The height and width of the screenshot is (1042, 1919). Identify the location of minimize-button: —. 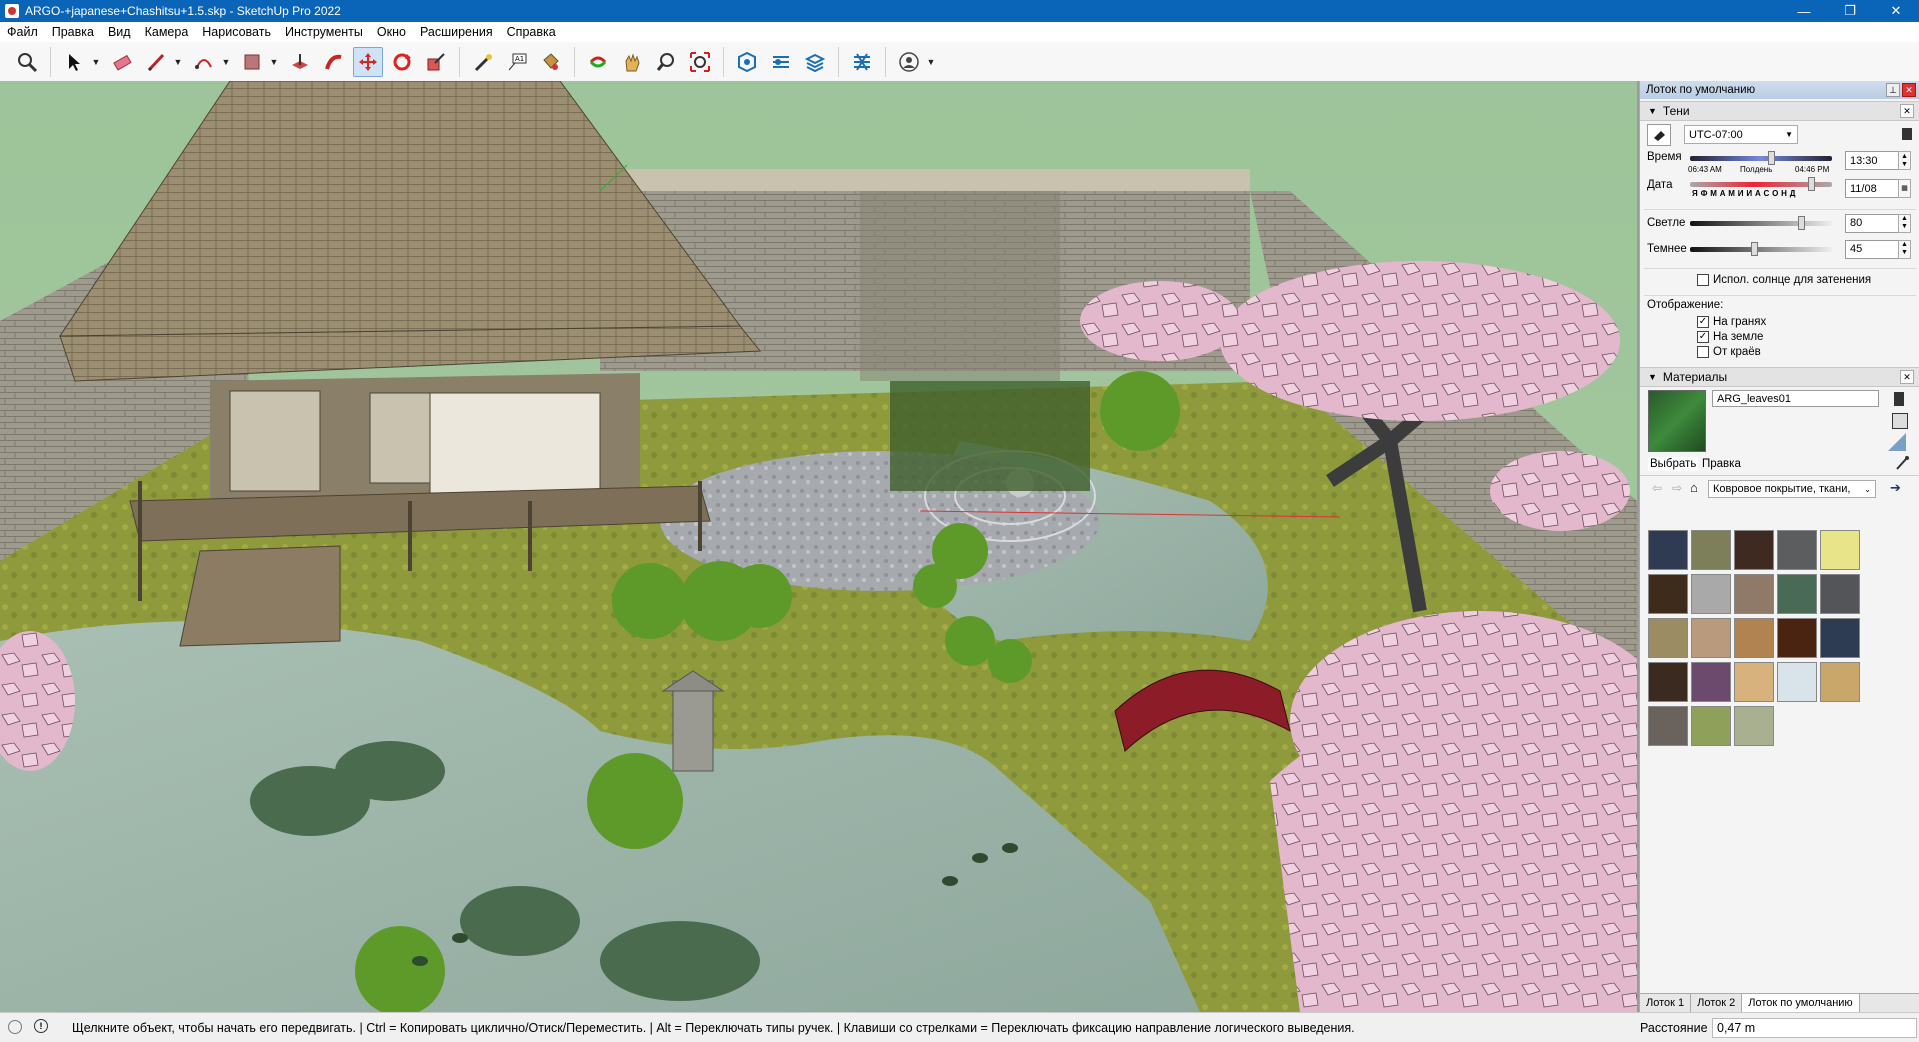
(1804, 11).